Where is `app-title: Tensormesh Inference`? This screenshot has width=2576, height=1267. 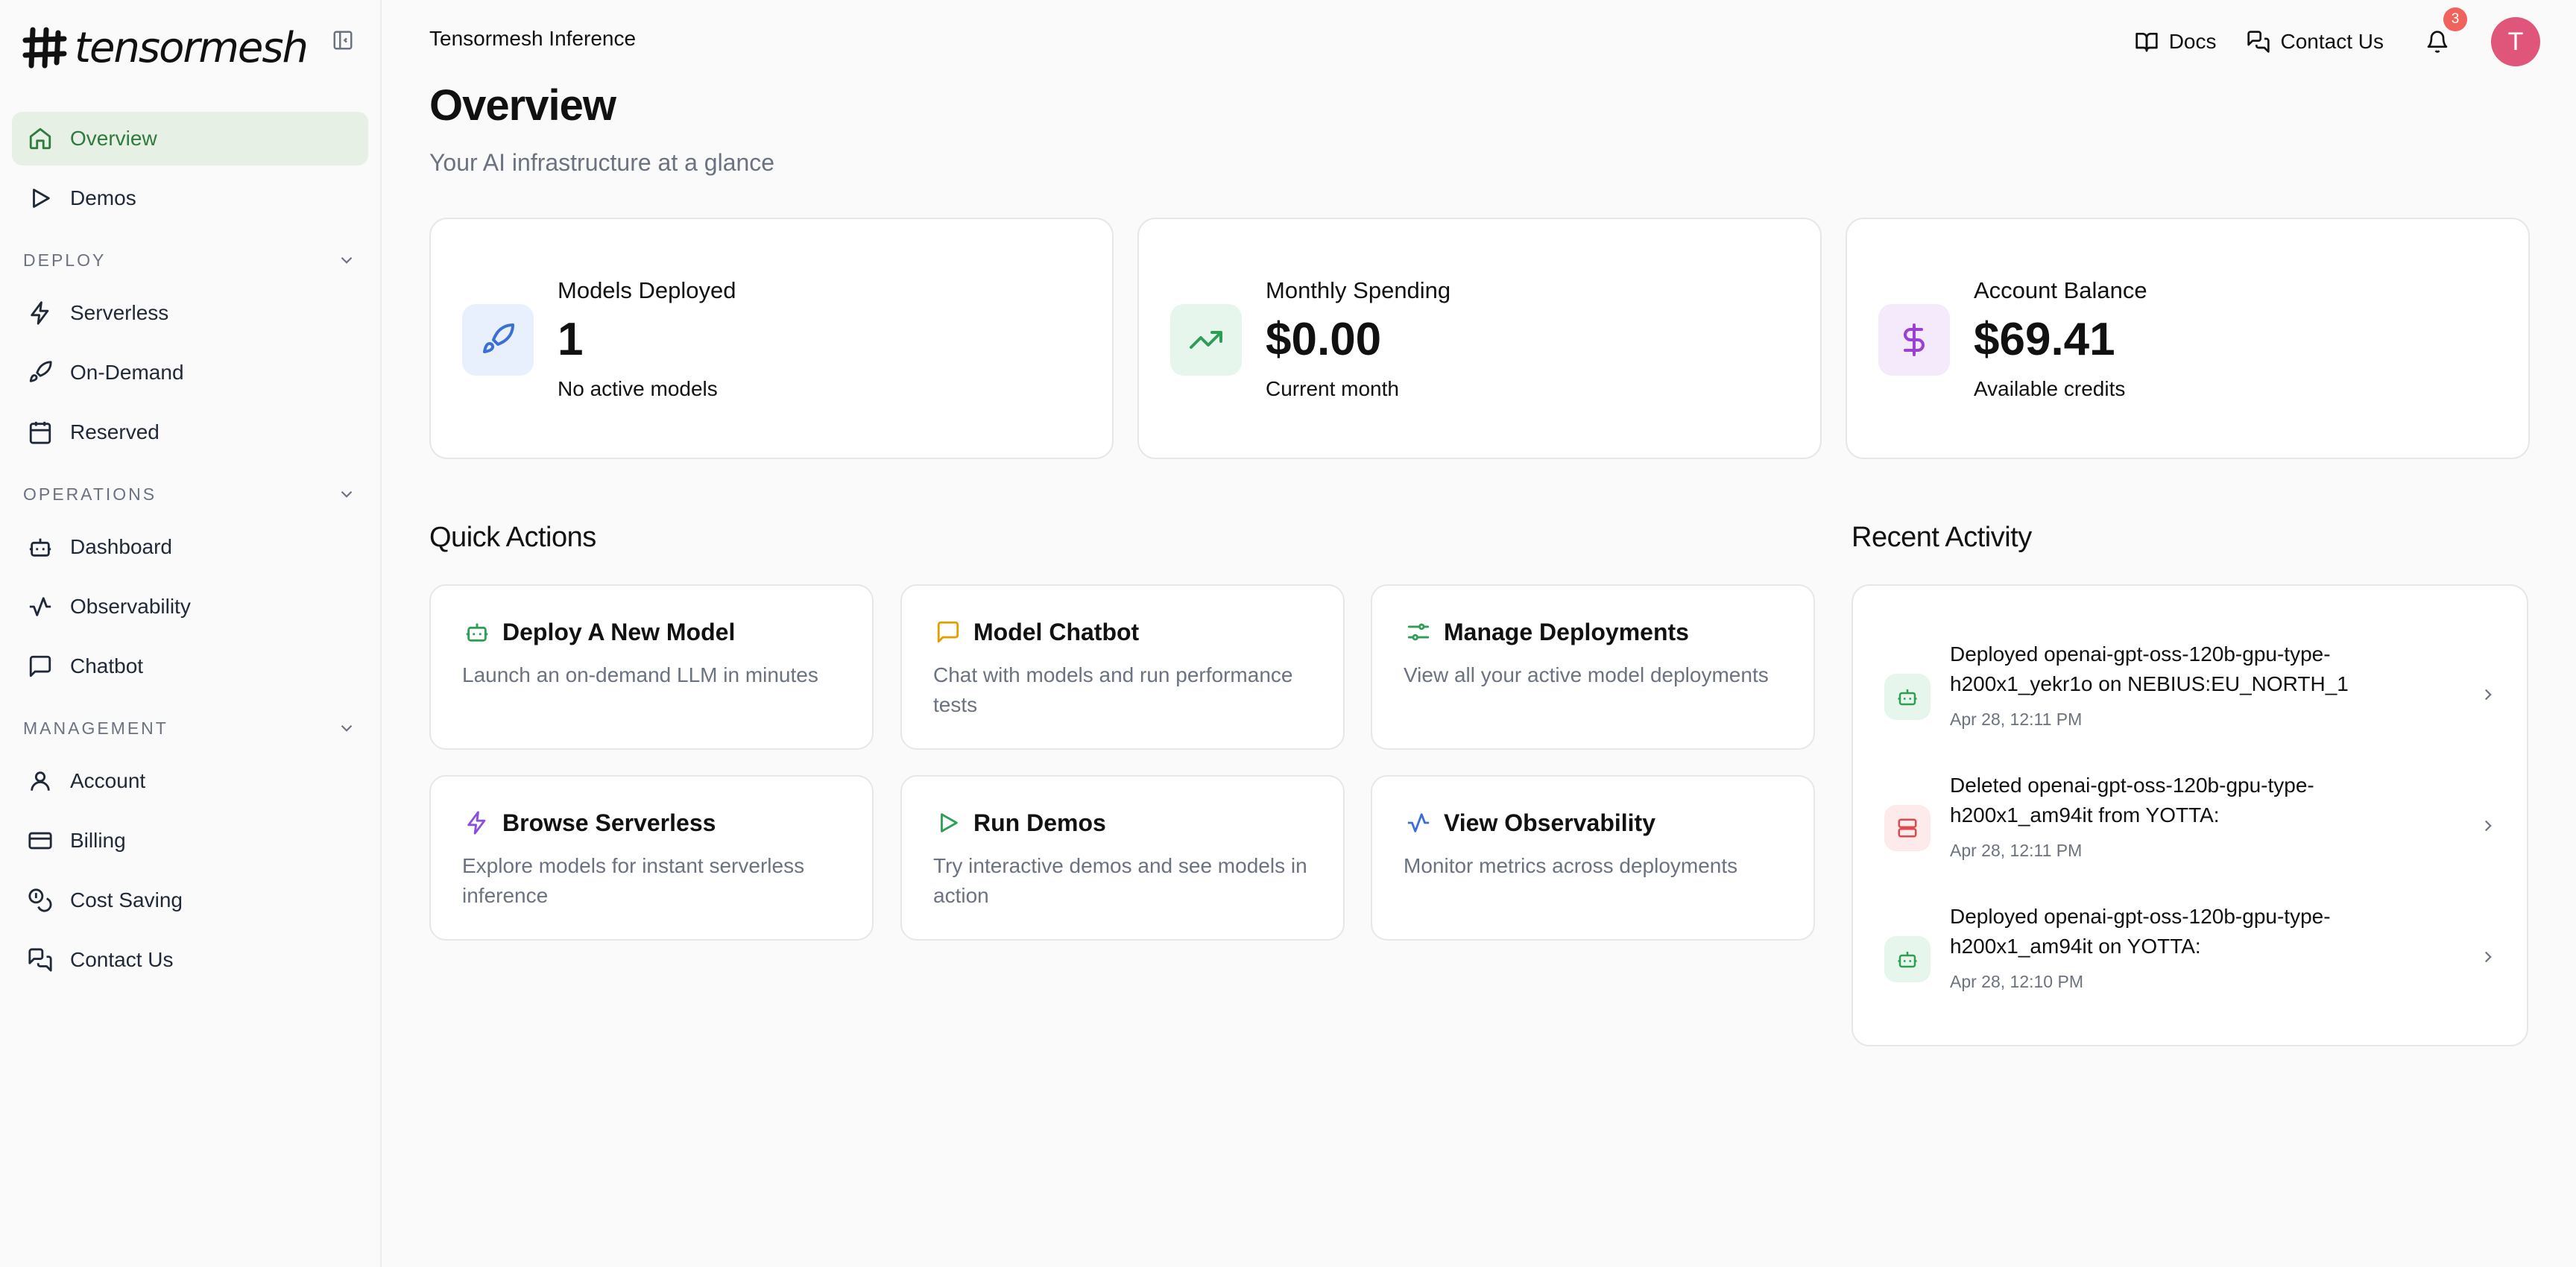
app-title: Tensormesh Inference is located at coordinates (533, 38).